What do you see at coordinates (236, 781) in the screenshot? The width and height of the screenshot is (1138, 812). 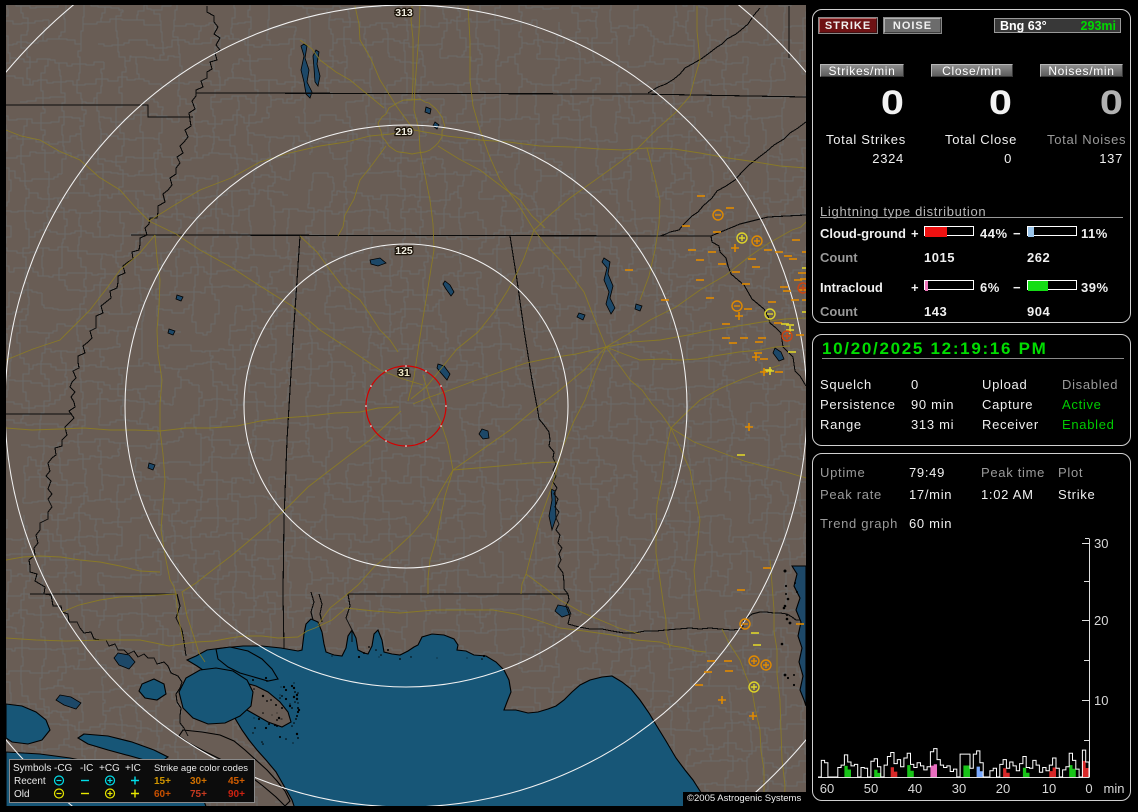 I see `svg-text: 45+` at bounding box center [236, 781].